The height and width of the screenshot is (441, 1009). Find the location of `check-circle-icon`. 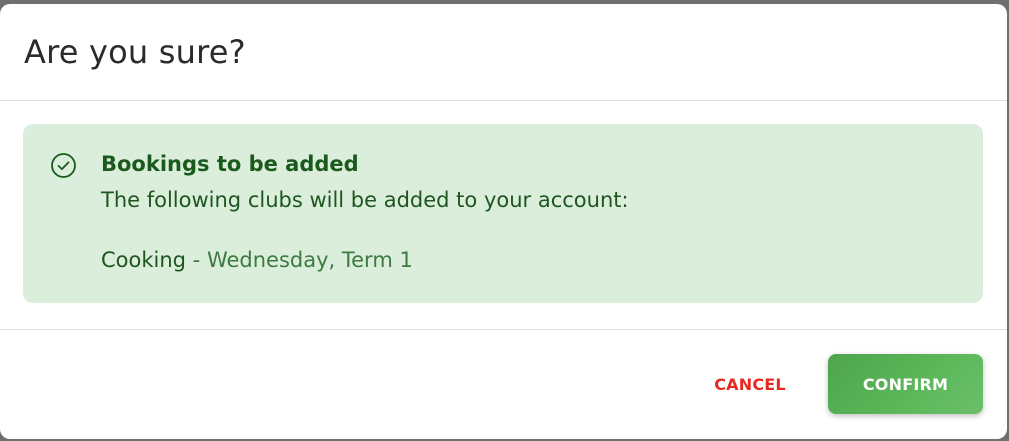

check-circle-icon is located at coordinates (63, 165).